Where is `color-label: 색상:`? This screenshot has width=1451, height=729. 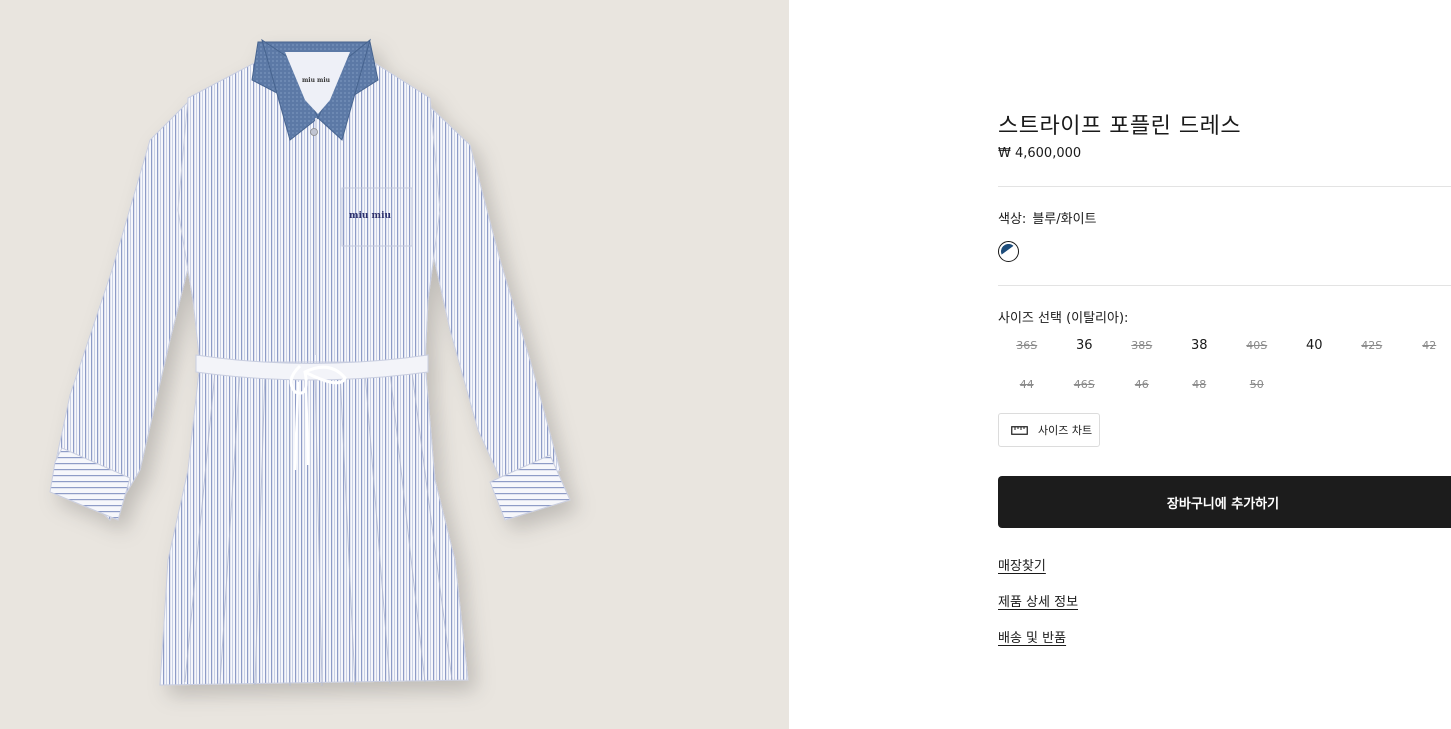
color-label: 색상: is located at coordinates (1012, 219).